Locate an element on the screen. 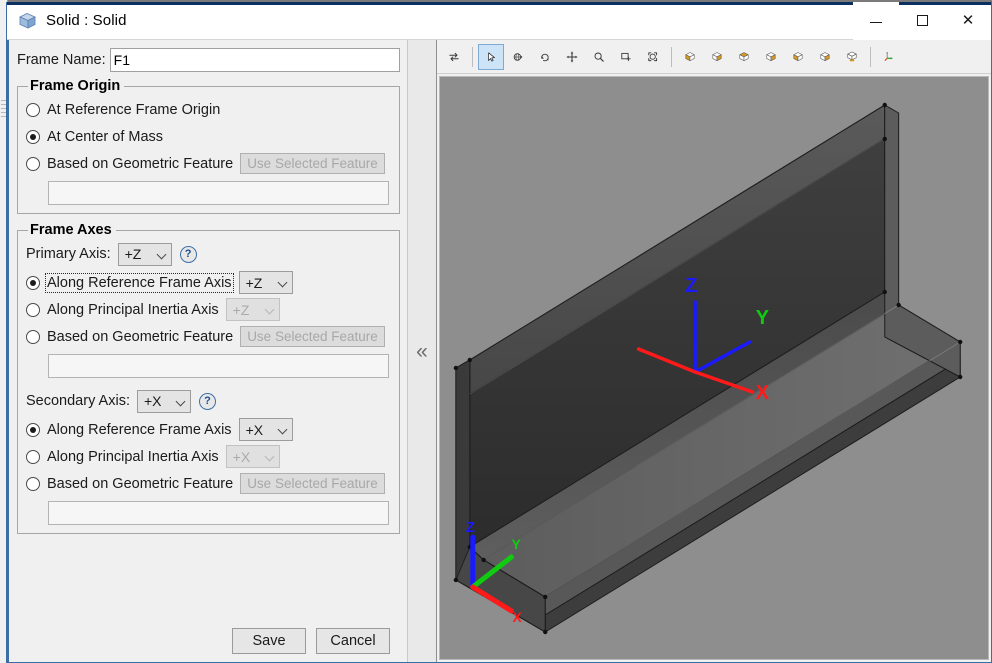 The image size is (992, 663). viewport-toolbar is located at coordinates (714, 57).